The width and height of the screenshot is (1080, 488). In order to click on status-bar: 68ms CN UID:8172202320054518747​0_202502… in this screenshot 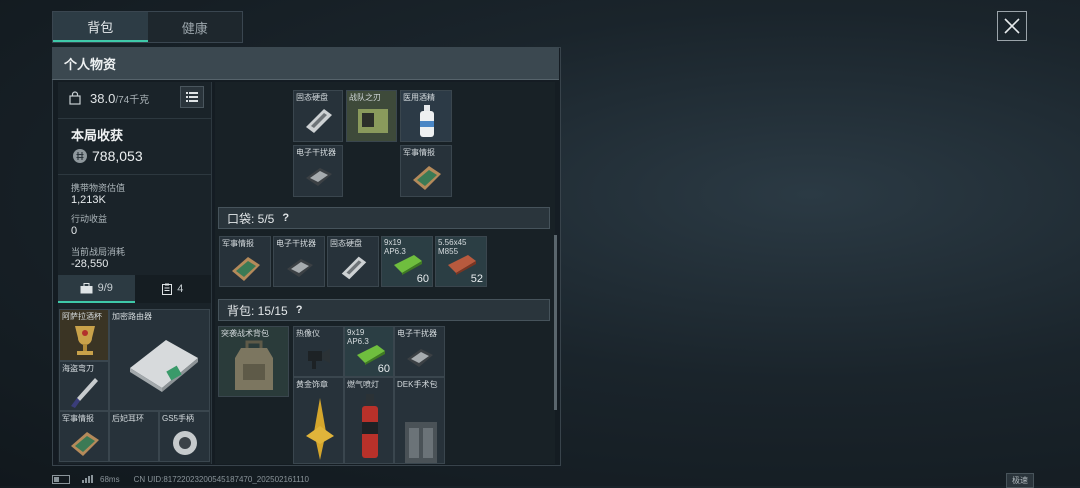, I will do `click(180, 479)`.